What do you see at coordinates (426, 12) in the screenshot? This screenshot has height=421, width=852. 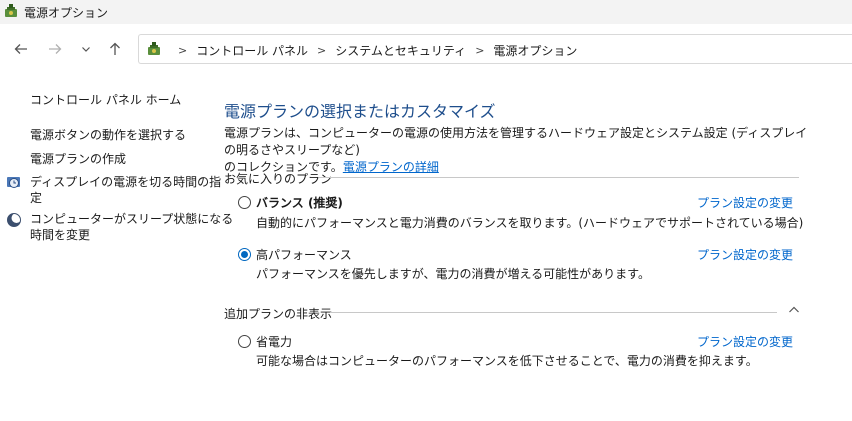 I see `title-bar: 電源オプション` at bounding box center [426, 12].